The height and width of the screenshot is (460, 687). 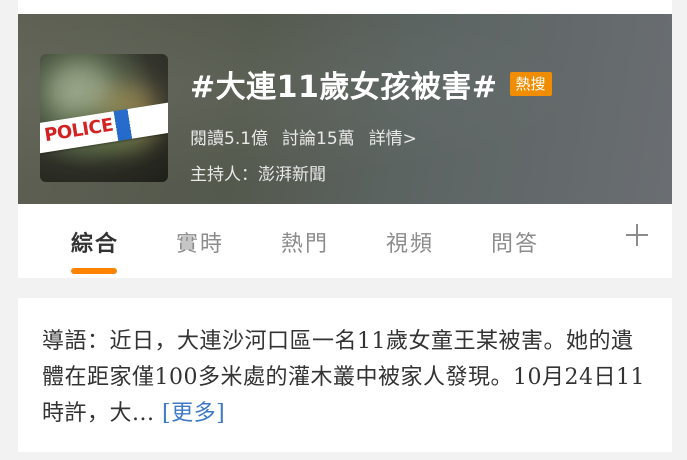 I want to click on topic-stats: 閱讀5.1億 討論15萬 詳情>, so click(x=303, y=136).